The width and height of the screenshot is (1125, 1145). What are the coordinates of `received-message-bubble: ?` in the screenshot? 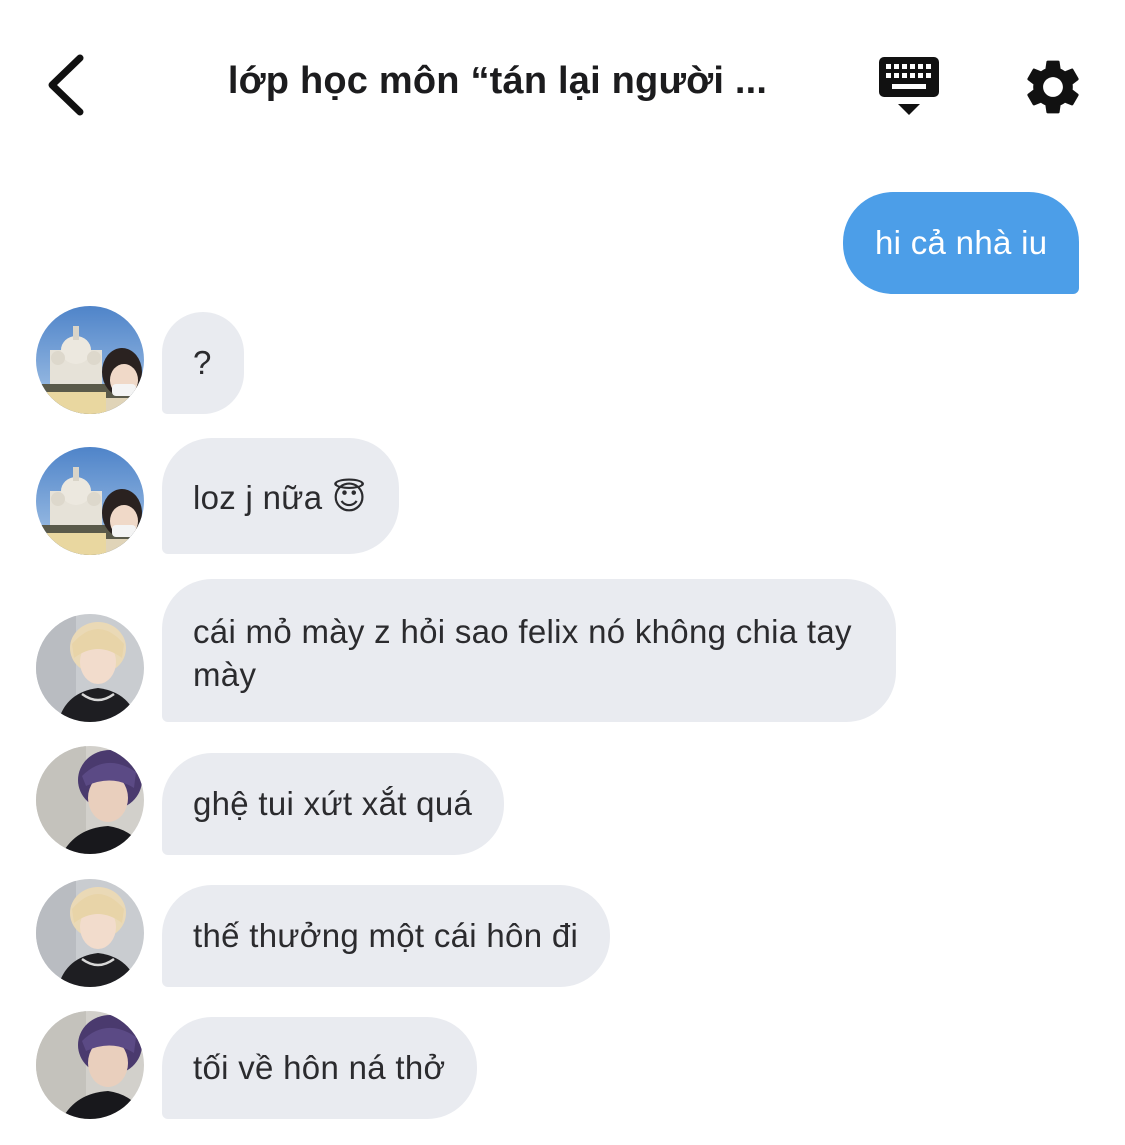 It's located at (203, 363).